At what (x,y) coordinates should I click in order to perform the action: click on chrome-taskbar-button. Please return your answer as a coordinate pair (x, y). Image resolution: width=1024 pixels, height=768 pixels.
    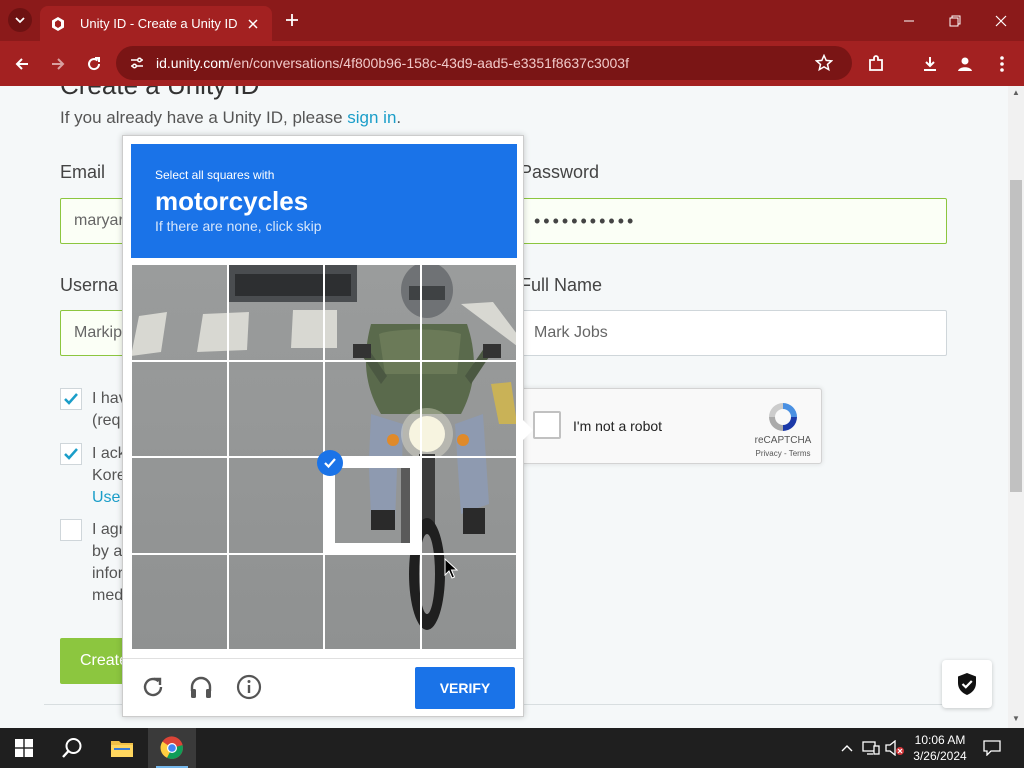
    Looking at the image, I should click on (172, 748).